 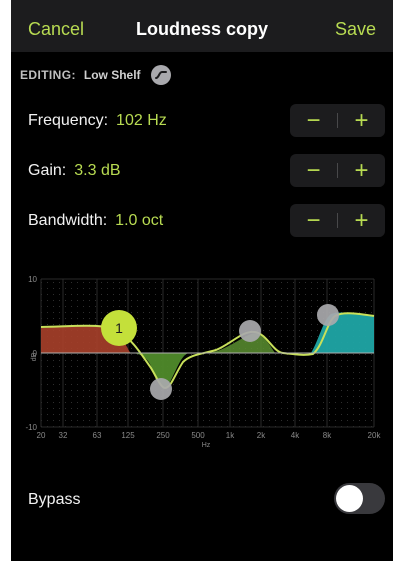 I want to click on gain-label: Gain:, so click(x=47, y=170).